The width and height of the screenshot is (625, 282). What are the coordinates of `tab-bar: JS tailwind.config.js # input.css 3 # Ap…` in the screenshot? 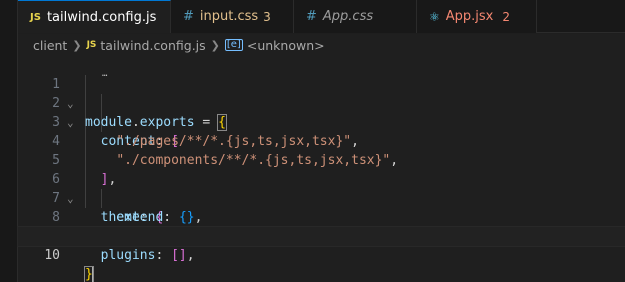 It's located at (321, 16).